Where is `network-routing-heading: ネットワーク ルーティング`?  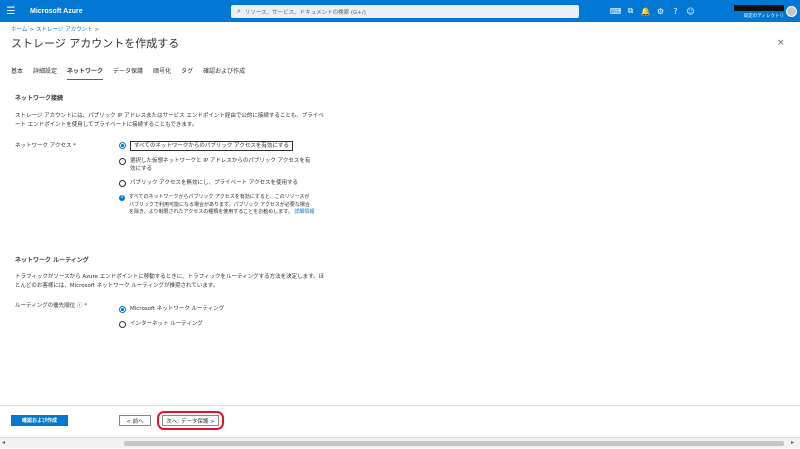 network-routing-heading: ネットワーク ルーティング is located at coordinates (52, 260).